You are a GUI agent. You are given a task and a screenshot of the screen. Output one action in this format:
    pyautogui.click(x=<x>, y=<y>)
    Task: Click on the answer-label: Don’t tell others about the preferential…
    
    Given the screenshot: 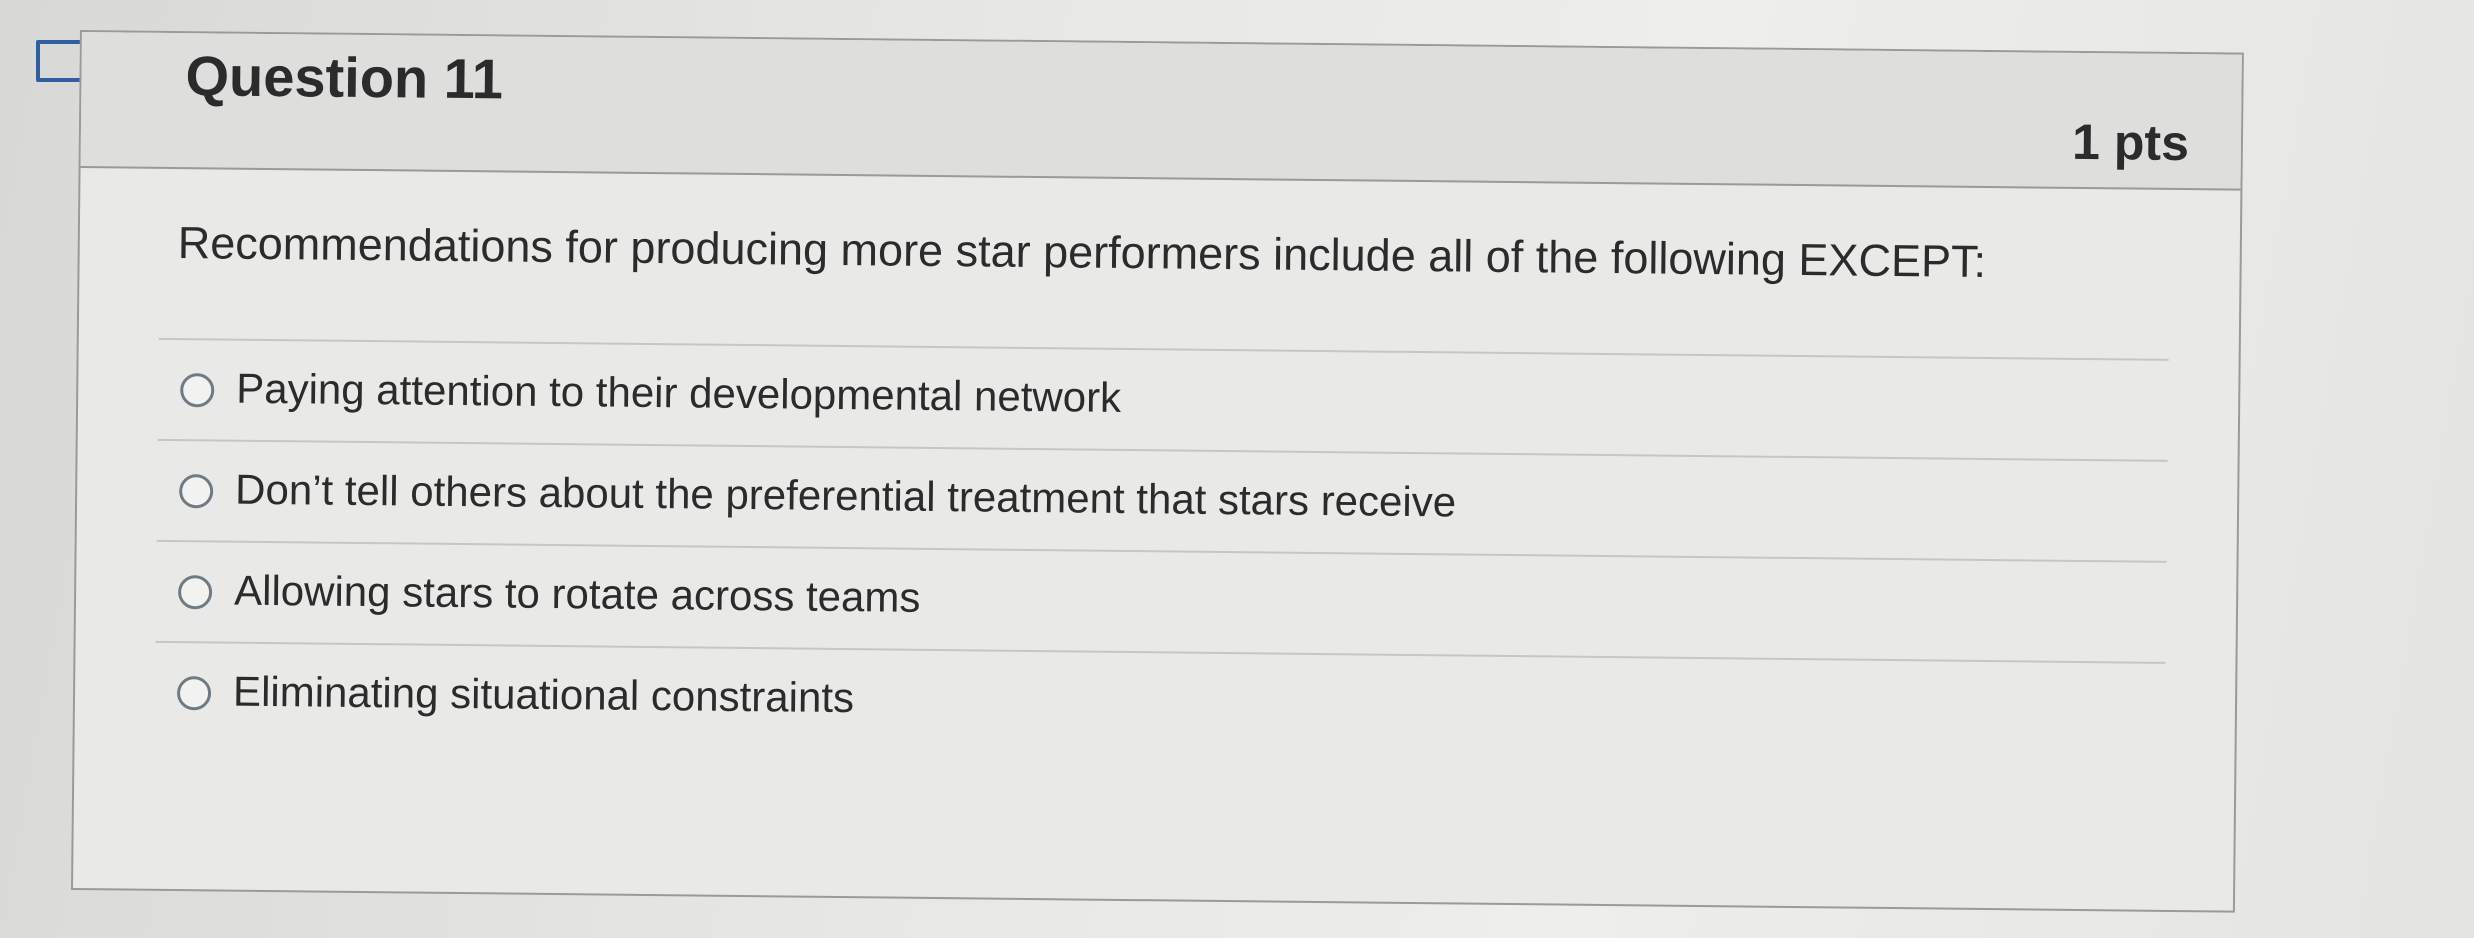 What is the action you would take?
    pyautogui.click(x=845, y=496)
    